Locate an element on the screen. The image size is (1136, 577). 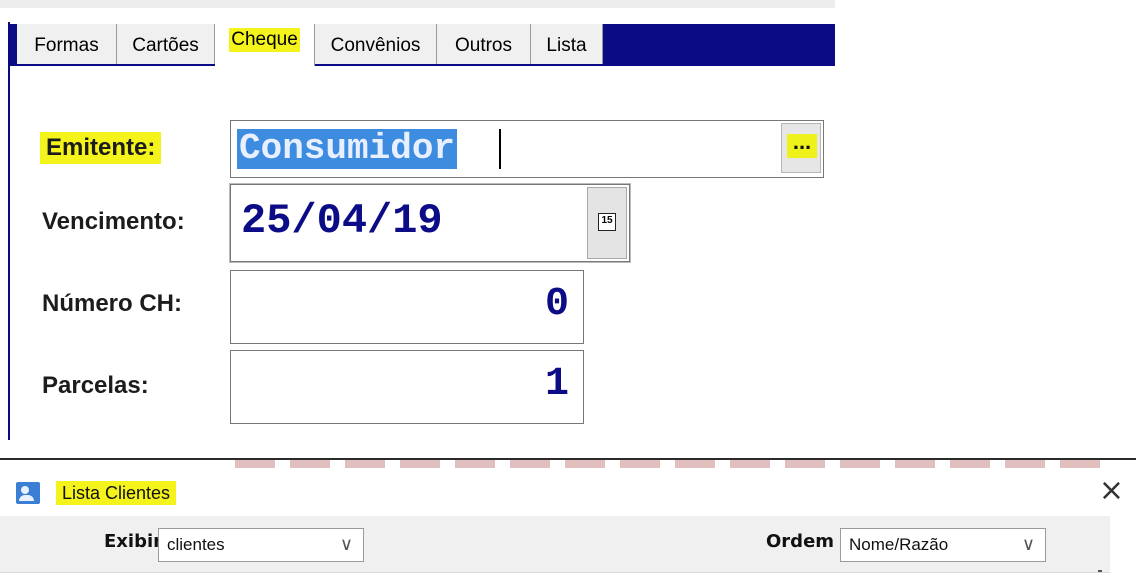
tab-lista-label: Lista is located at coordinates (566, 45).